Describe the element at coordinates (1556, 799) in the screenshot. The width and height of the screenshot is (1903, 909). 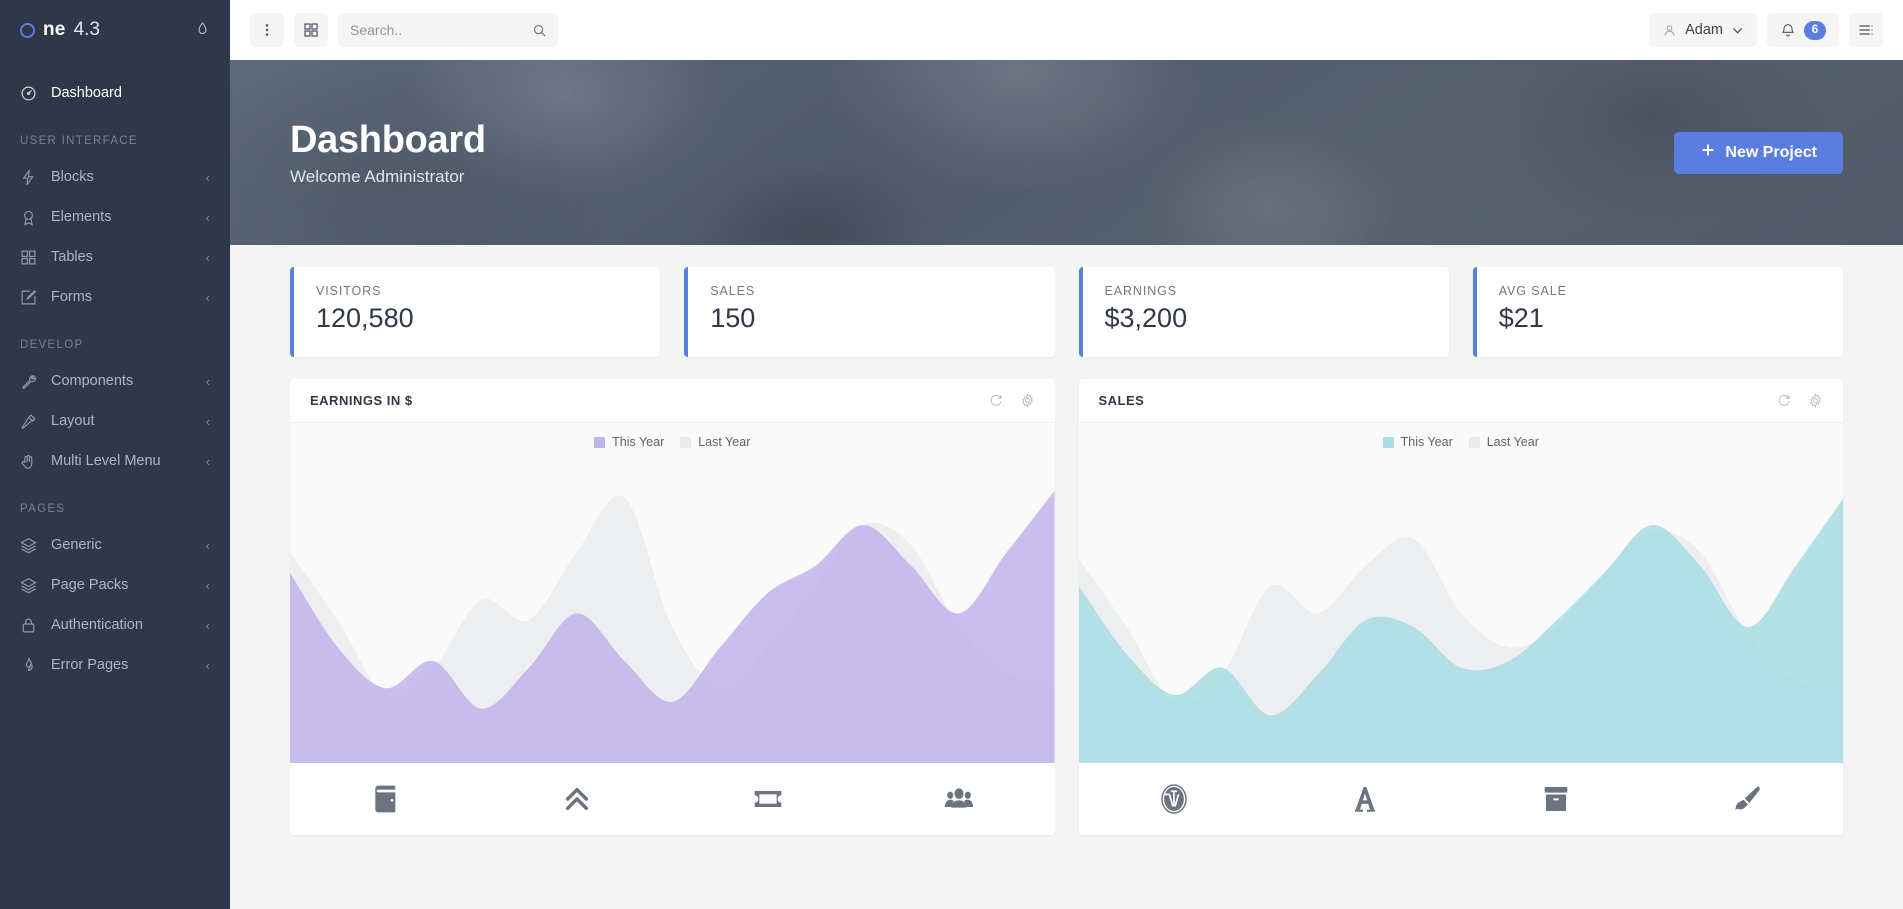
I see `archive-box-icon` at that location.